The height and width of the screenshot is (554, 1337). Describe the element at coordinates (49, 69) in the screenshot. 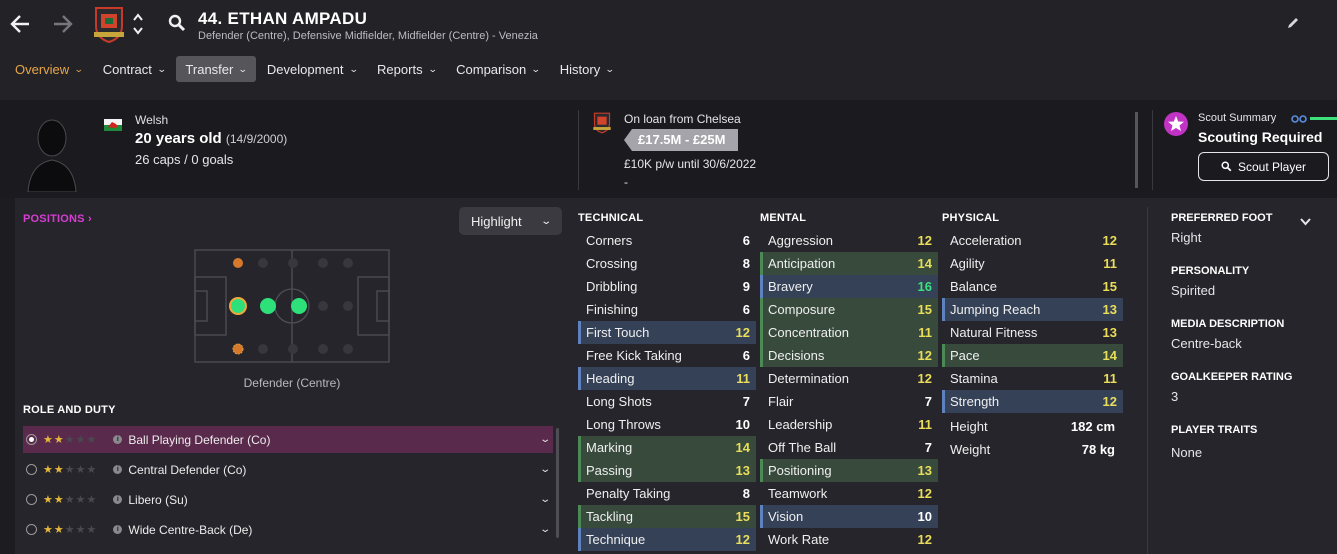

I see `tab-overview: Overview ⌄` at that location.